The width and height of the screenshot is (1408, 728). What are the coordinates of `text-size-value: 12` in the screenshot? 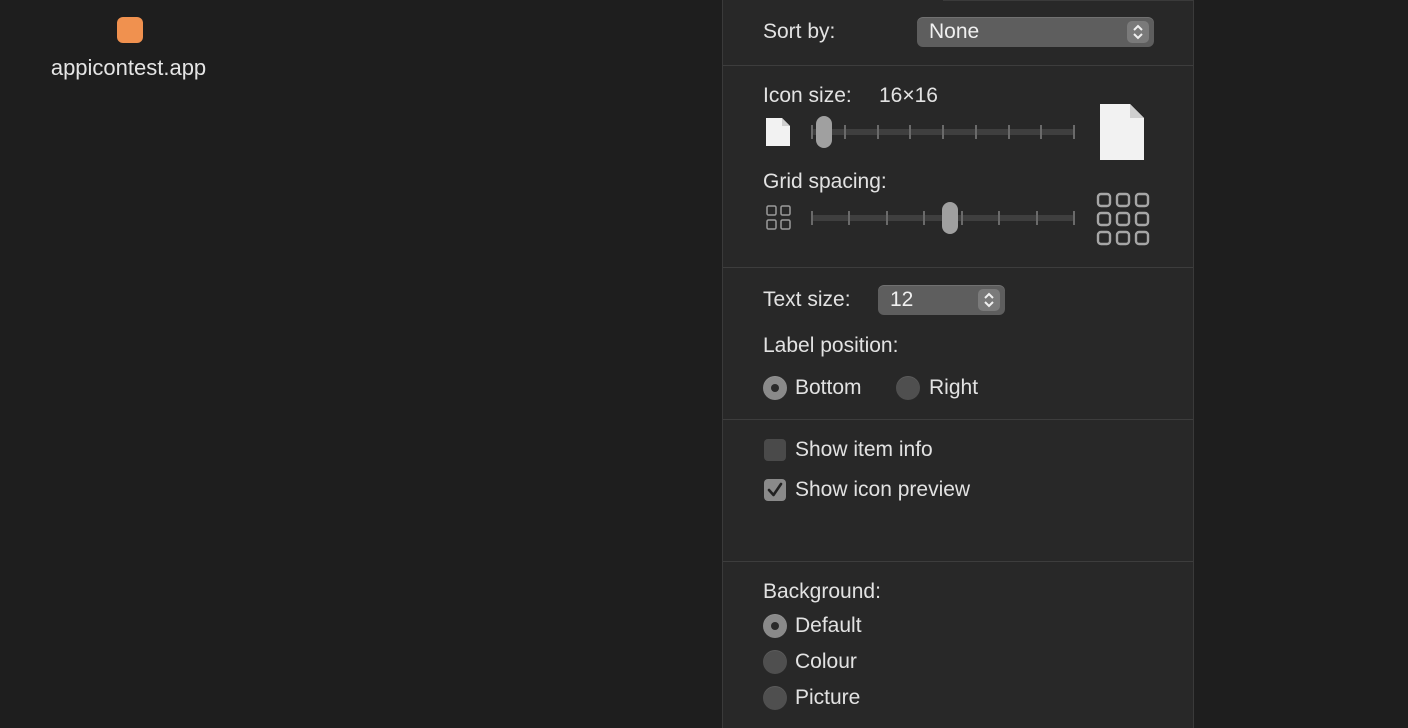 It's located at (902, 299).